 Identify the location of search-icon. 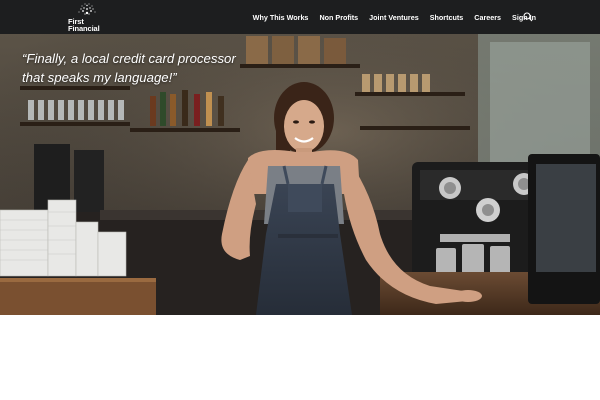
(528, 17).